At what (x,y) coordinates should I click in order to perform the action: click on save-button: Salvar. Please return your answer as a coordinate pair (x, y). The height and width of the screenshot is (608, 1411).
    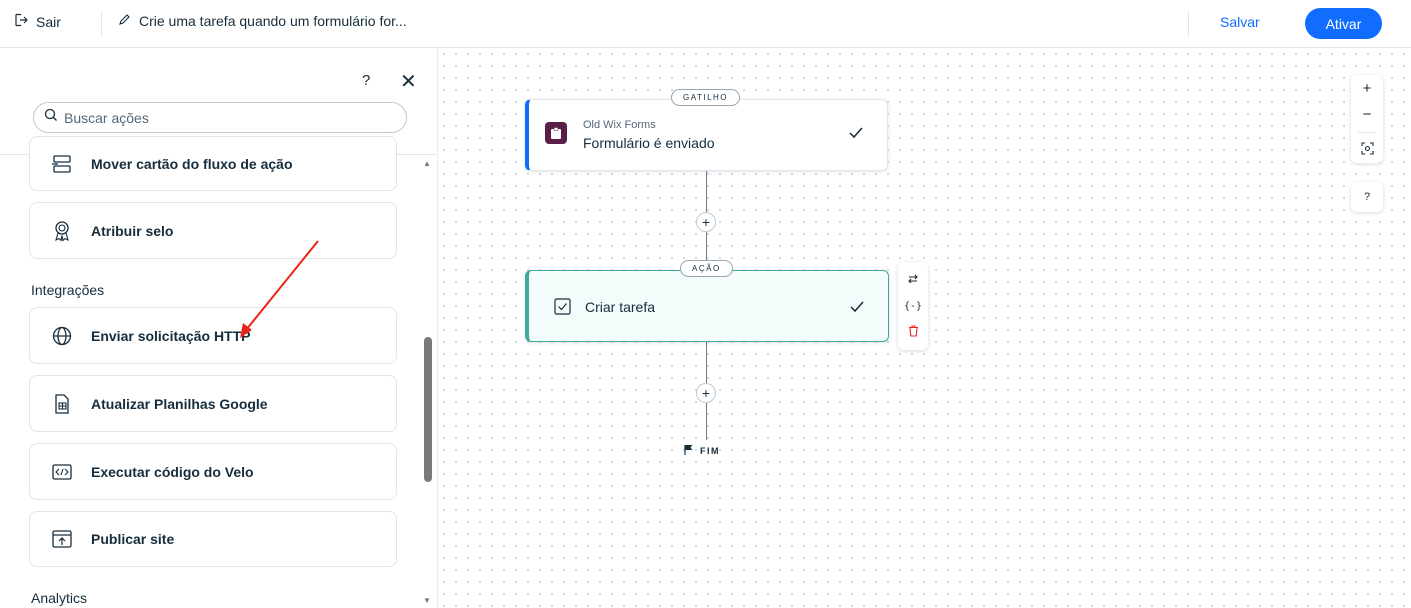
    Looking at the image, I should click on (1240, 22).